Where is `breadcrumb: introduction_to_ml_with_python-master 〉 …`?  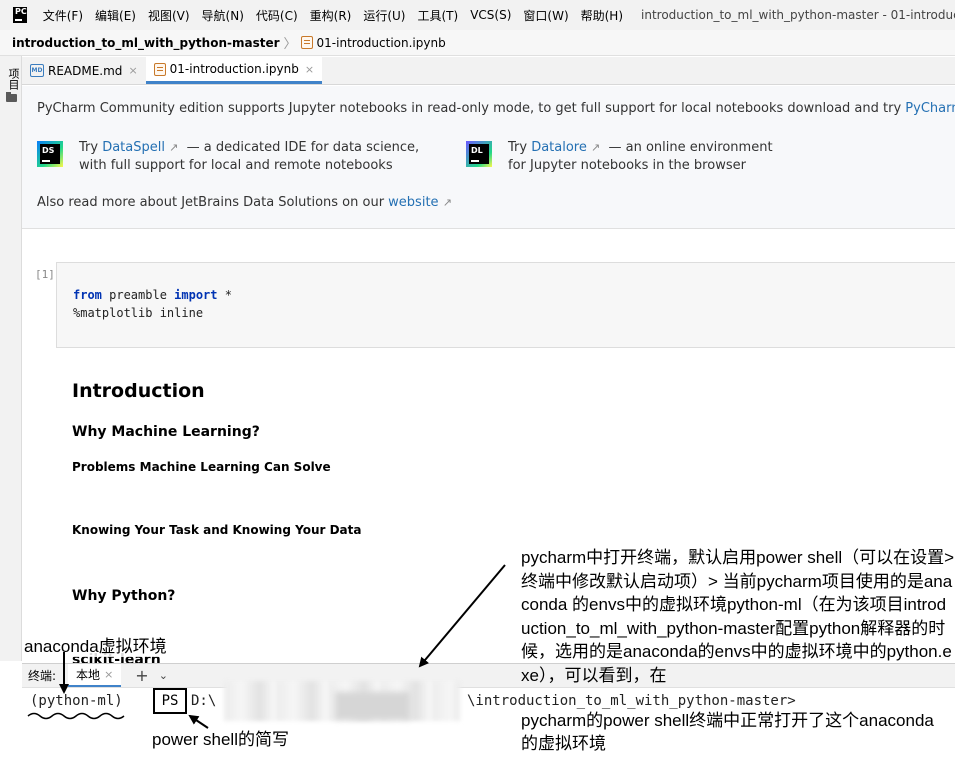
breadcrumb: introduction_to_ml_with_python-master 〉 … is located at coordinates (477, 43).